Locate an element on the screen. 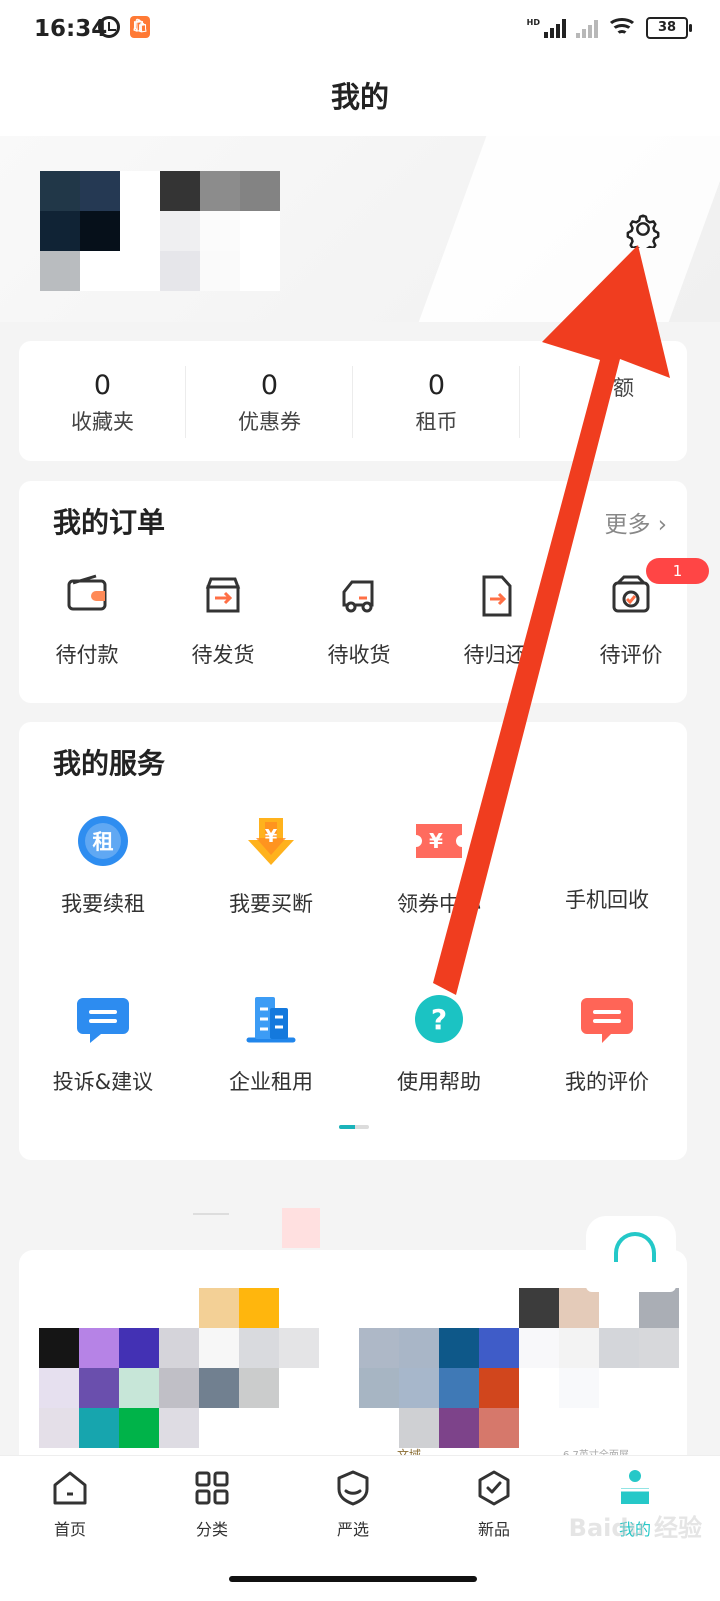 This screenshot has height=1601, width=720. service-label: 我要续租 is located at coordinates (103, 904).